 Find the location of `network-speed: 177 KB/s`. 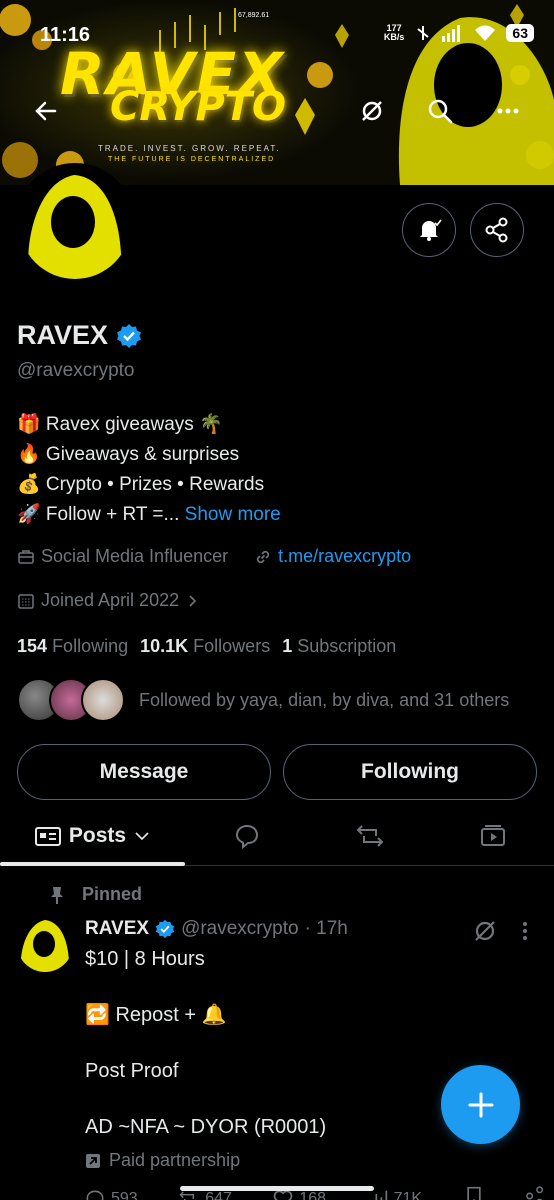

network-speed: 177 KB/s is located at coordinates (394, 33).